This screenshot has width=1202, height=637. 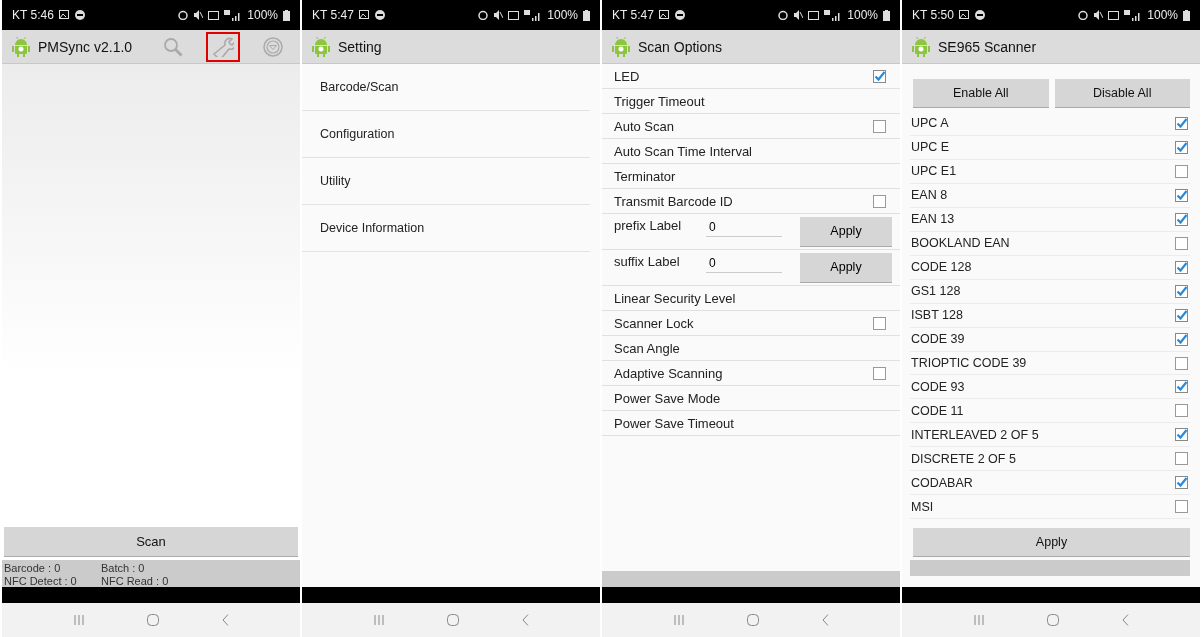 I want to click on circle-down-icon, so click(x=273, y=46).